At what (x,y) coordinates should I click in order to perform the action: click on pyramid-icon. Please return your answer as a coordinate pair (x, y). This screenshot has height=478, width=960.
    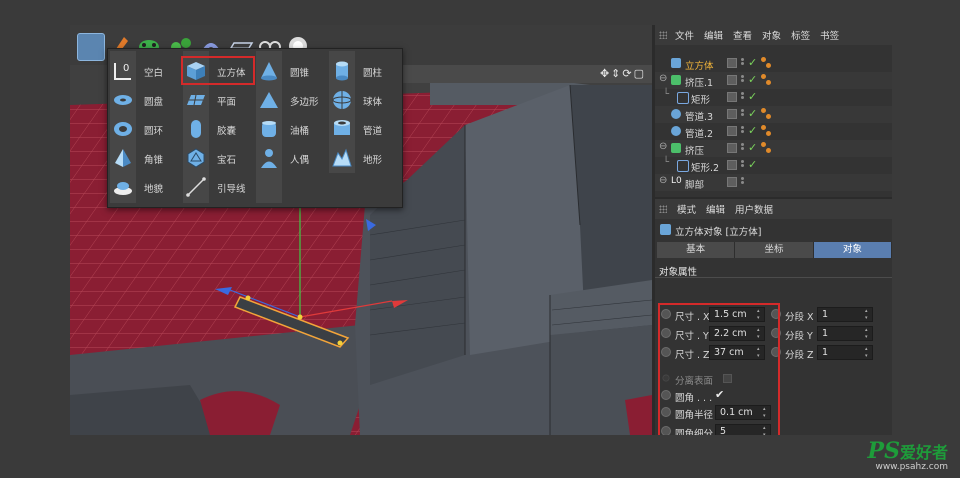
    Looking at the image, I should click on (123, 158).